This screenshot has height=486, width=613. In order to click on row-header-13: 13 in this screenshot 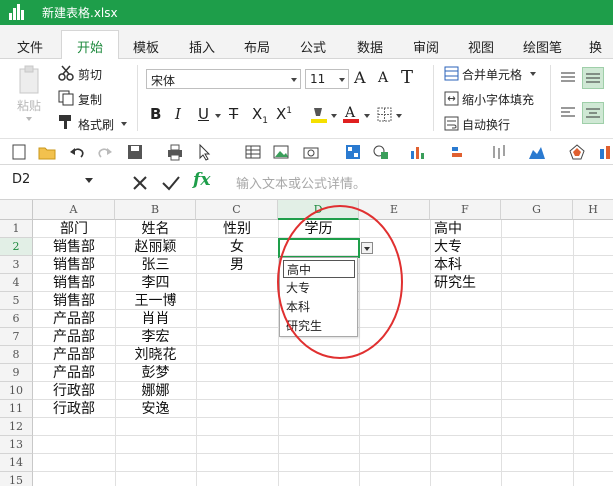, I will do `click(16, 445)`.